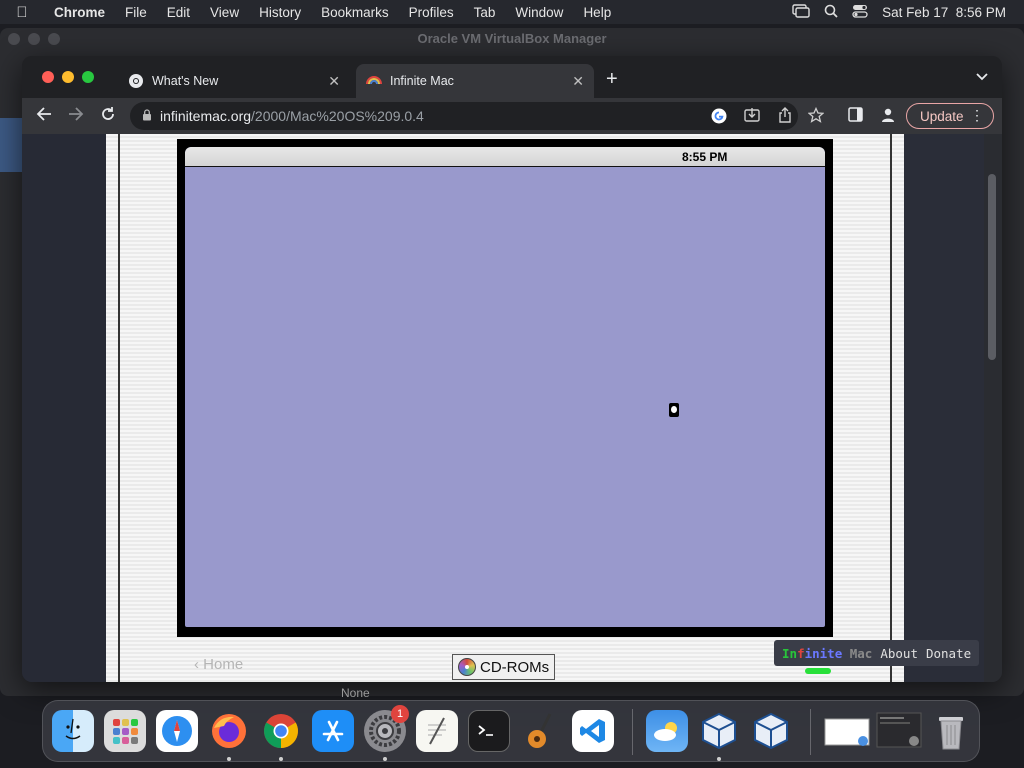  What do you see at coordinates (982, 77) in the screenshot?
I see `tab-search-chevron-icon` at bounding box center [982, 77].